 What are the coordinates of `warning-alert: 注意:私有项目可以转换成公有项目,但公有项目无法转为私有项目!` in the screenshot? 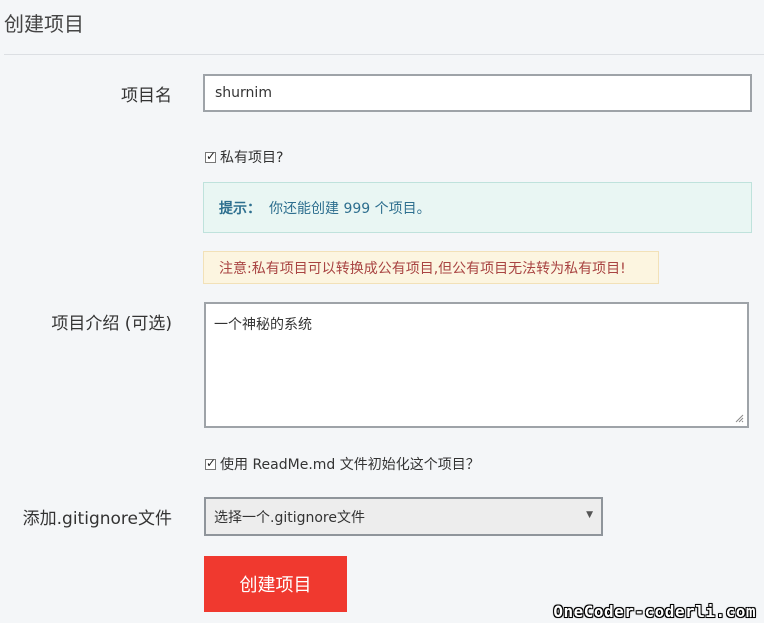 It's located at (431, 267).